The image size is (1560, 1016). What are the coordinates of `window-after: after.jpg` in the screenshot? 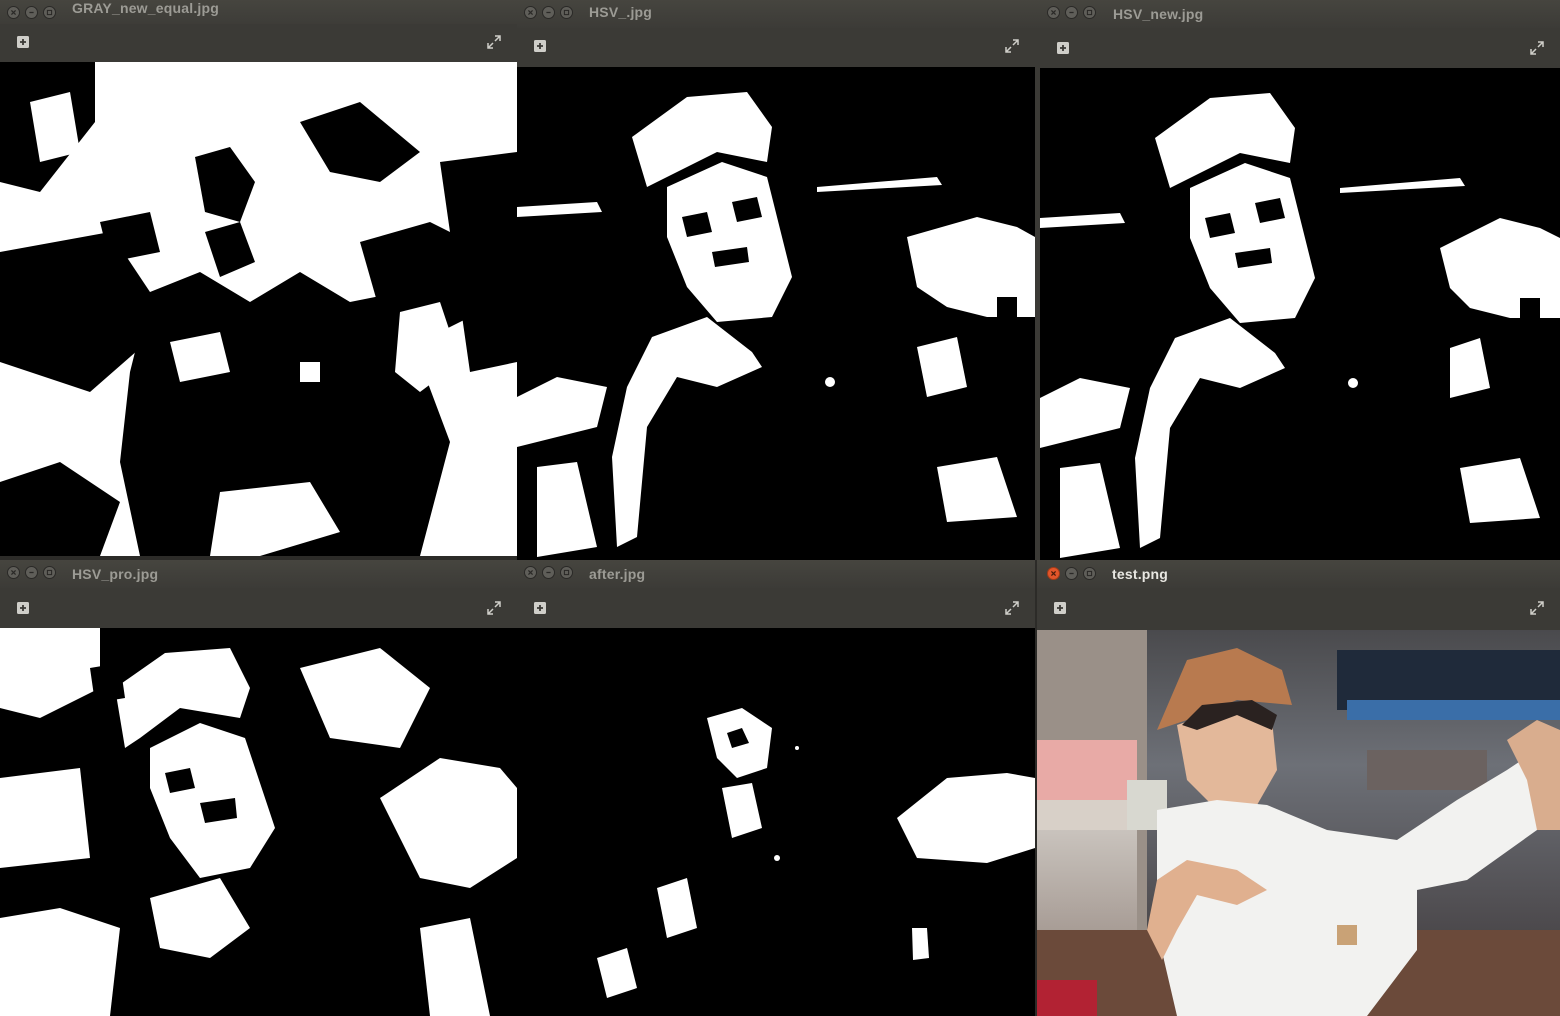 It's located at (776, 788).